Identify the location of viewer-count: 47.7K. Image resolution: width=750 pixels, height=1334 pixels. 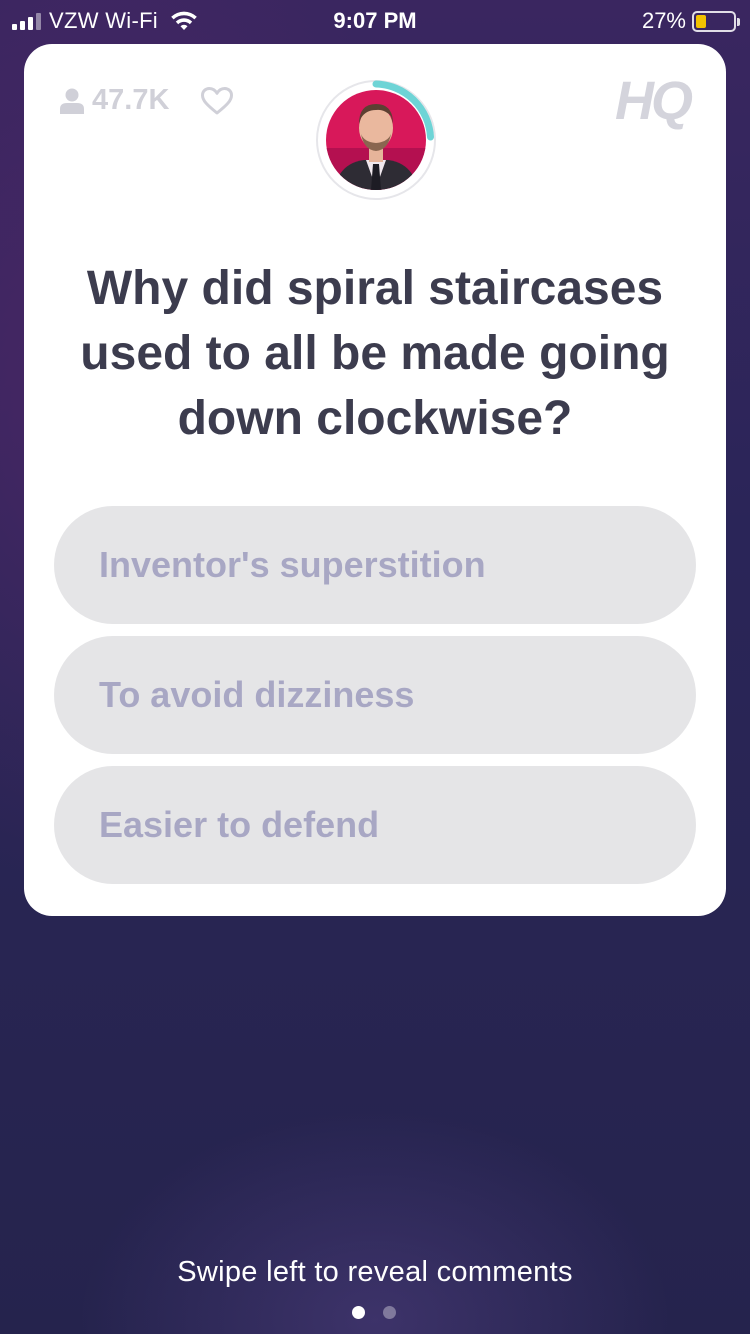
(114, 100).